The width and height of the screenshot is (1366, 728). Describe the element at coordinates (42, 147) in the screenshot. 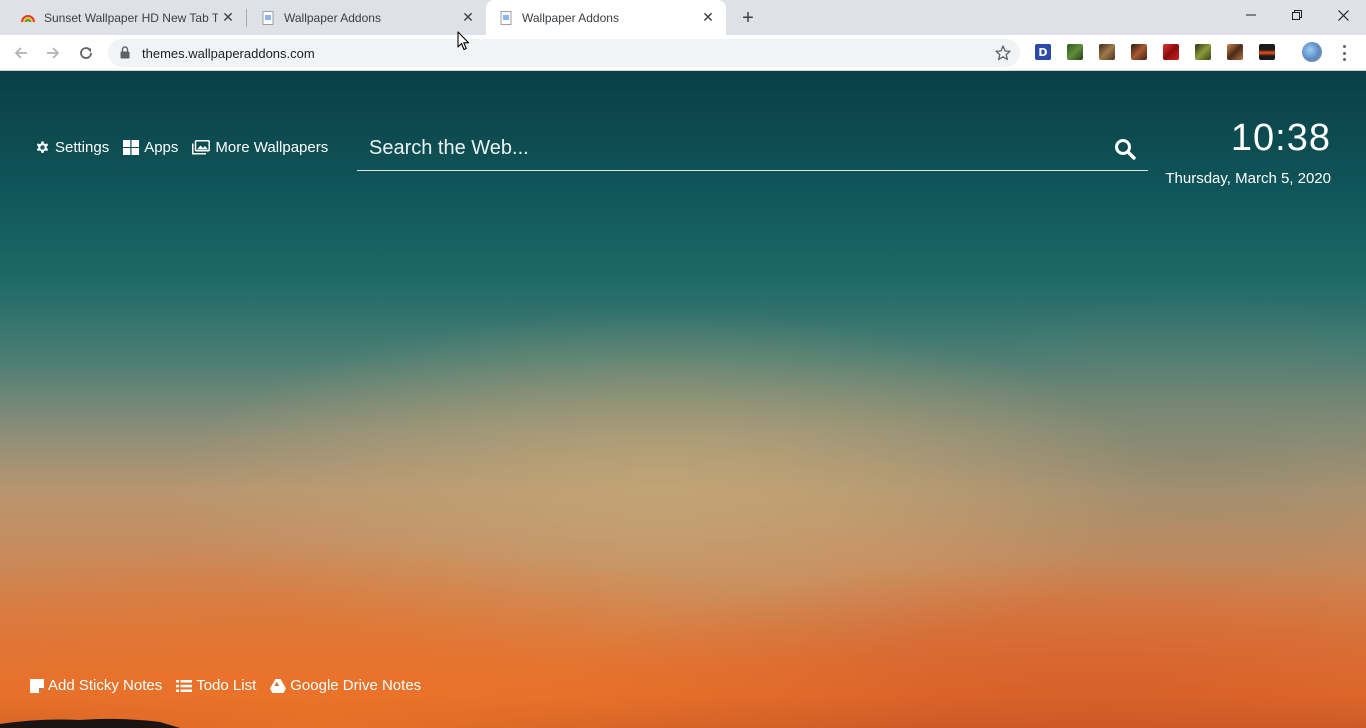

I see `gear-icon` at that location.